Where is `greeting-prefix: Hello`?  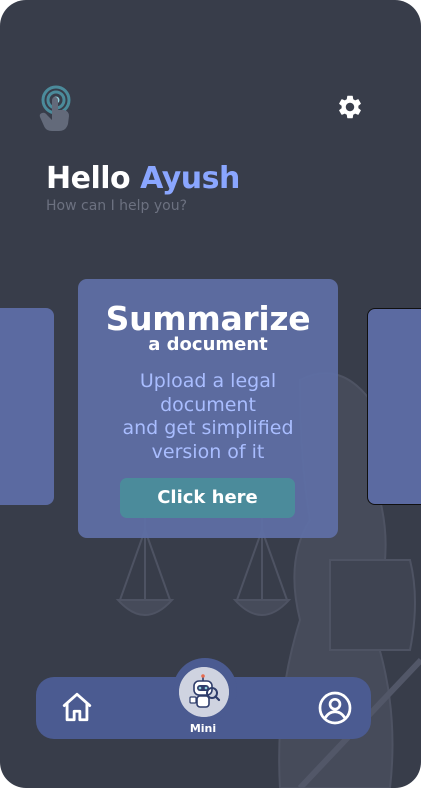
greeting-prefix: Hello is located at coordinates (88, 178).